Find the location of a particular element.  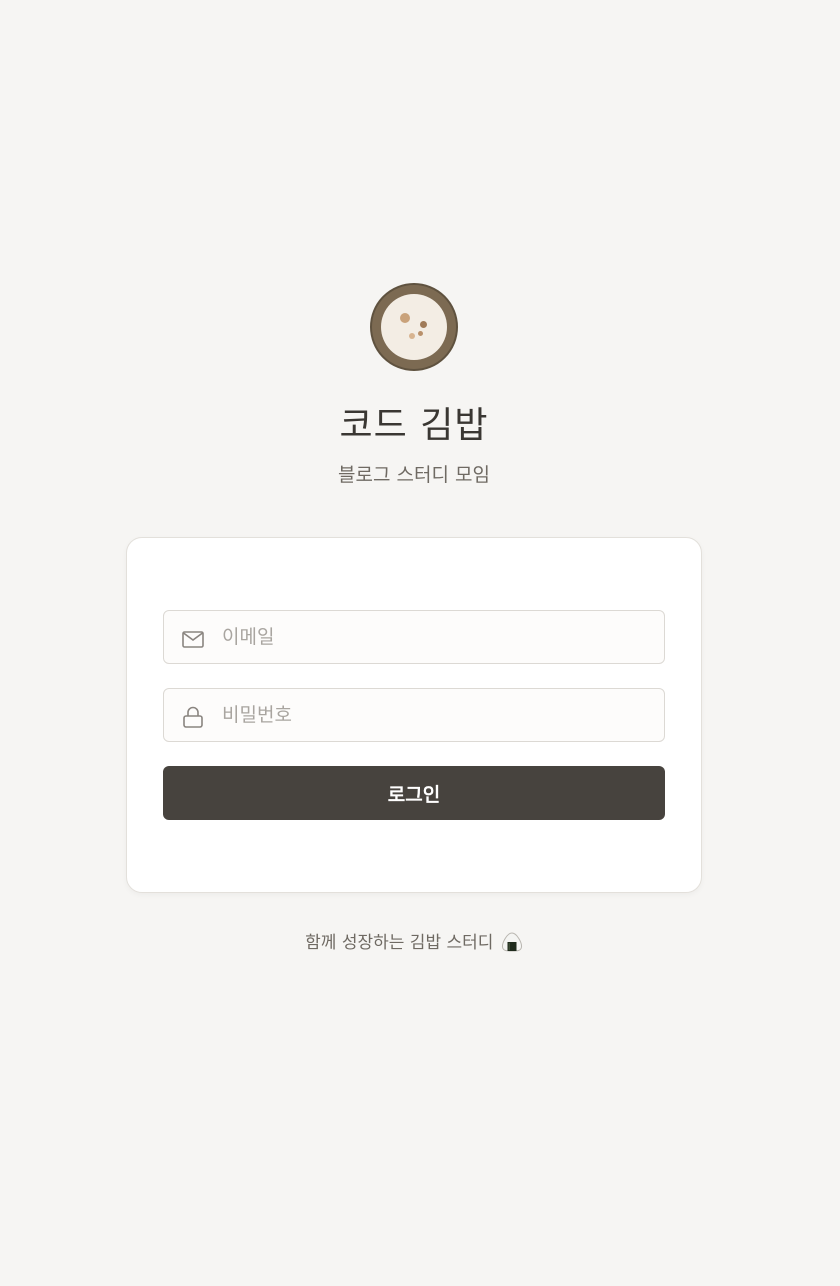

email-field is located at coordinates (414, 637).